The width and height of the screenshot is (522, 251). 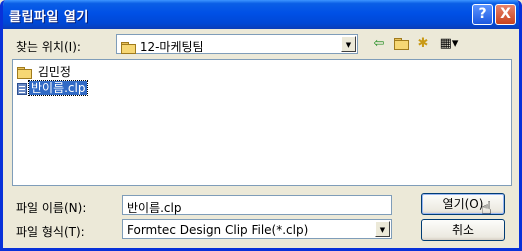 I want to click on folder-up-icon, so click(x=401, y=44).